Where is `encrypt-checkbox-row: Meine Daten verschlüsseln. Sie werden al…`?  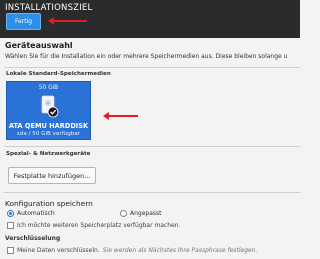 encrypt-checkbox-row: Meine Daten verschlüsseln. Sie werden al… is located at coordinates (132, 250).